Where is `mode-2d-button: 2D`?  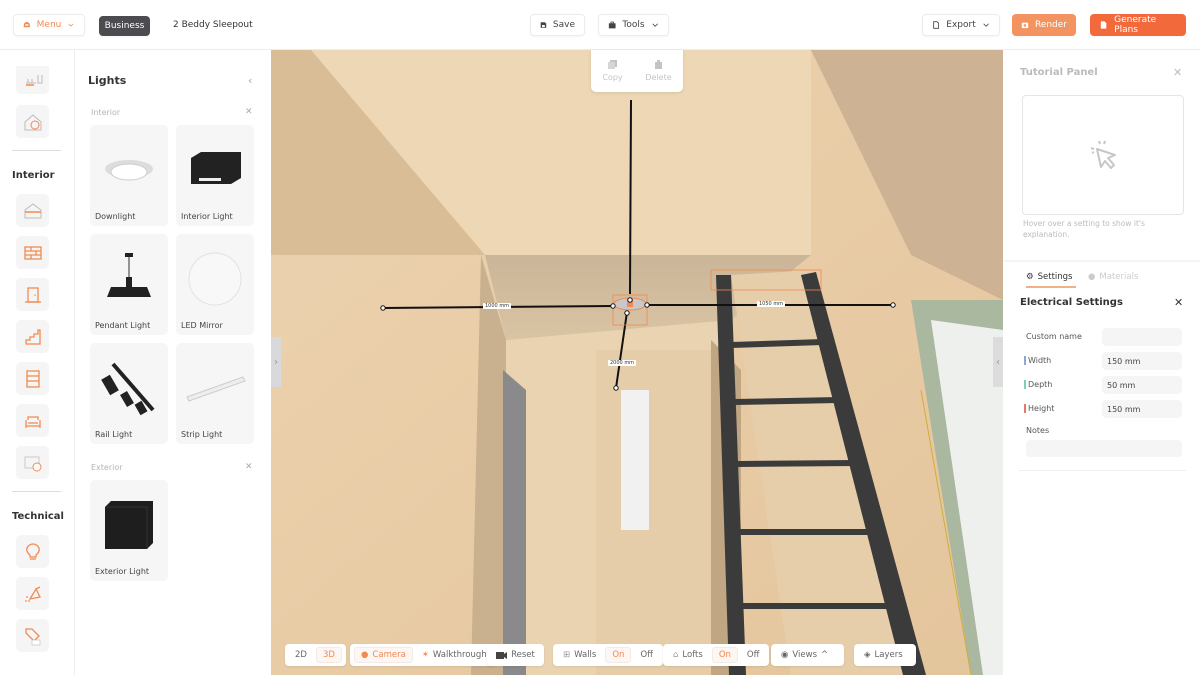
mode-2d-button: 2D is located at coordinates (301, 655).